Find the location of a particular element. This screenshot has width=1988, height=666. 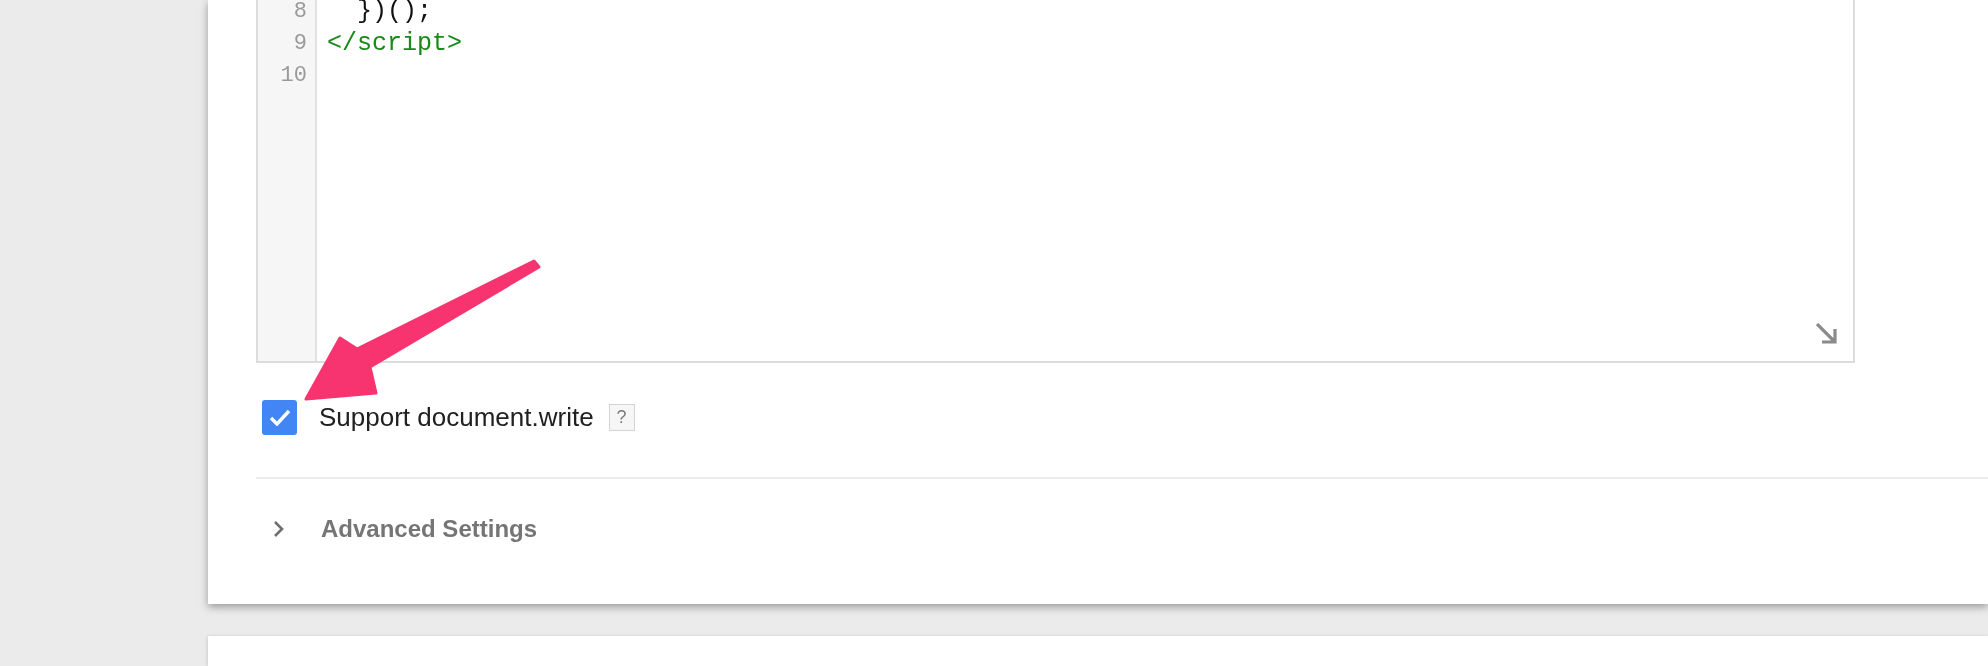

checkbox-label: Support document.write is located at coordinates (456, 417).